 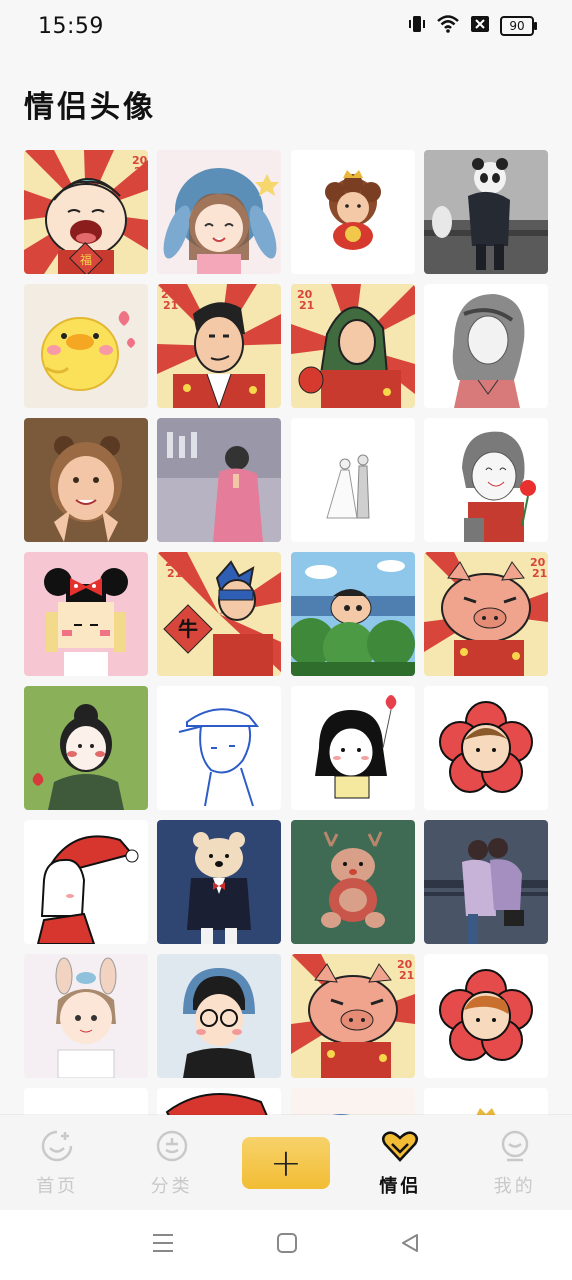 I want to click on avatar-girl-kitchen-photo, so click(x=219, y=480).